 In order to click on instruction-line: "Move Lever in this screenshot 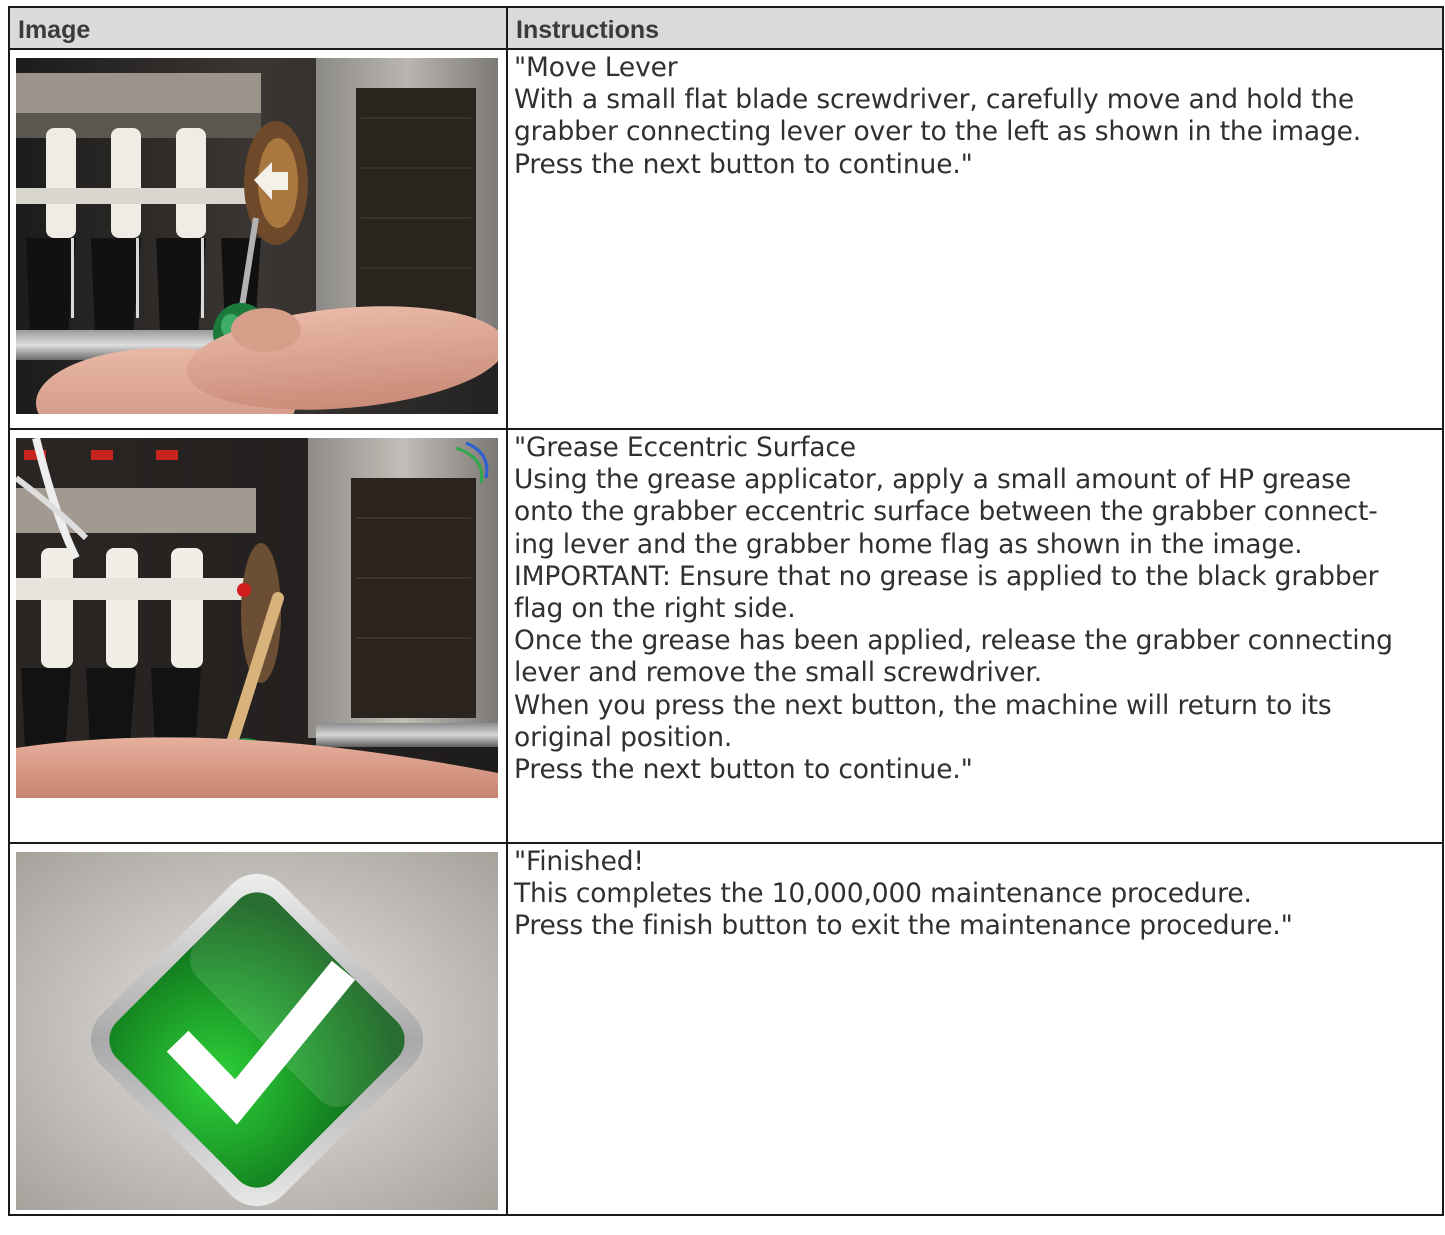, I will do `click(596, 67)`.